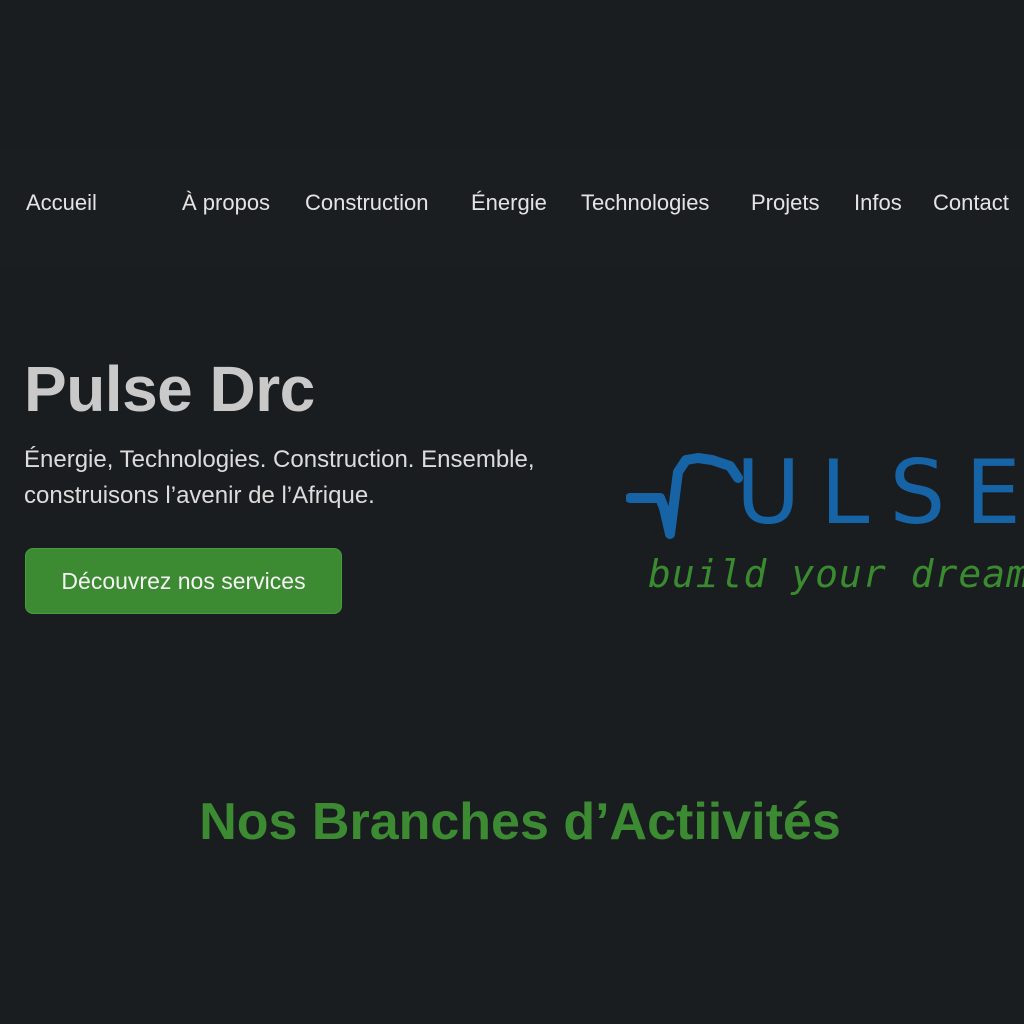 This screenshot has width=1024, height=1024. What do you see at coordinates (878, 203) in the screenshot?
I see `nav-item-infos: Infos` at bounding box center [878, 203].